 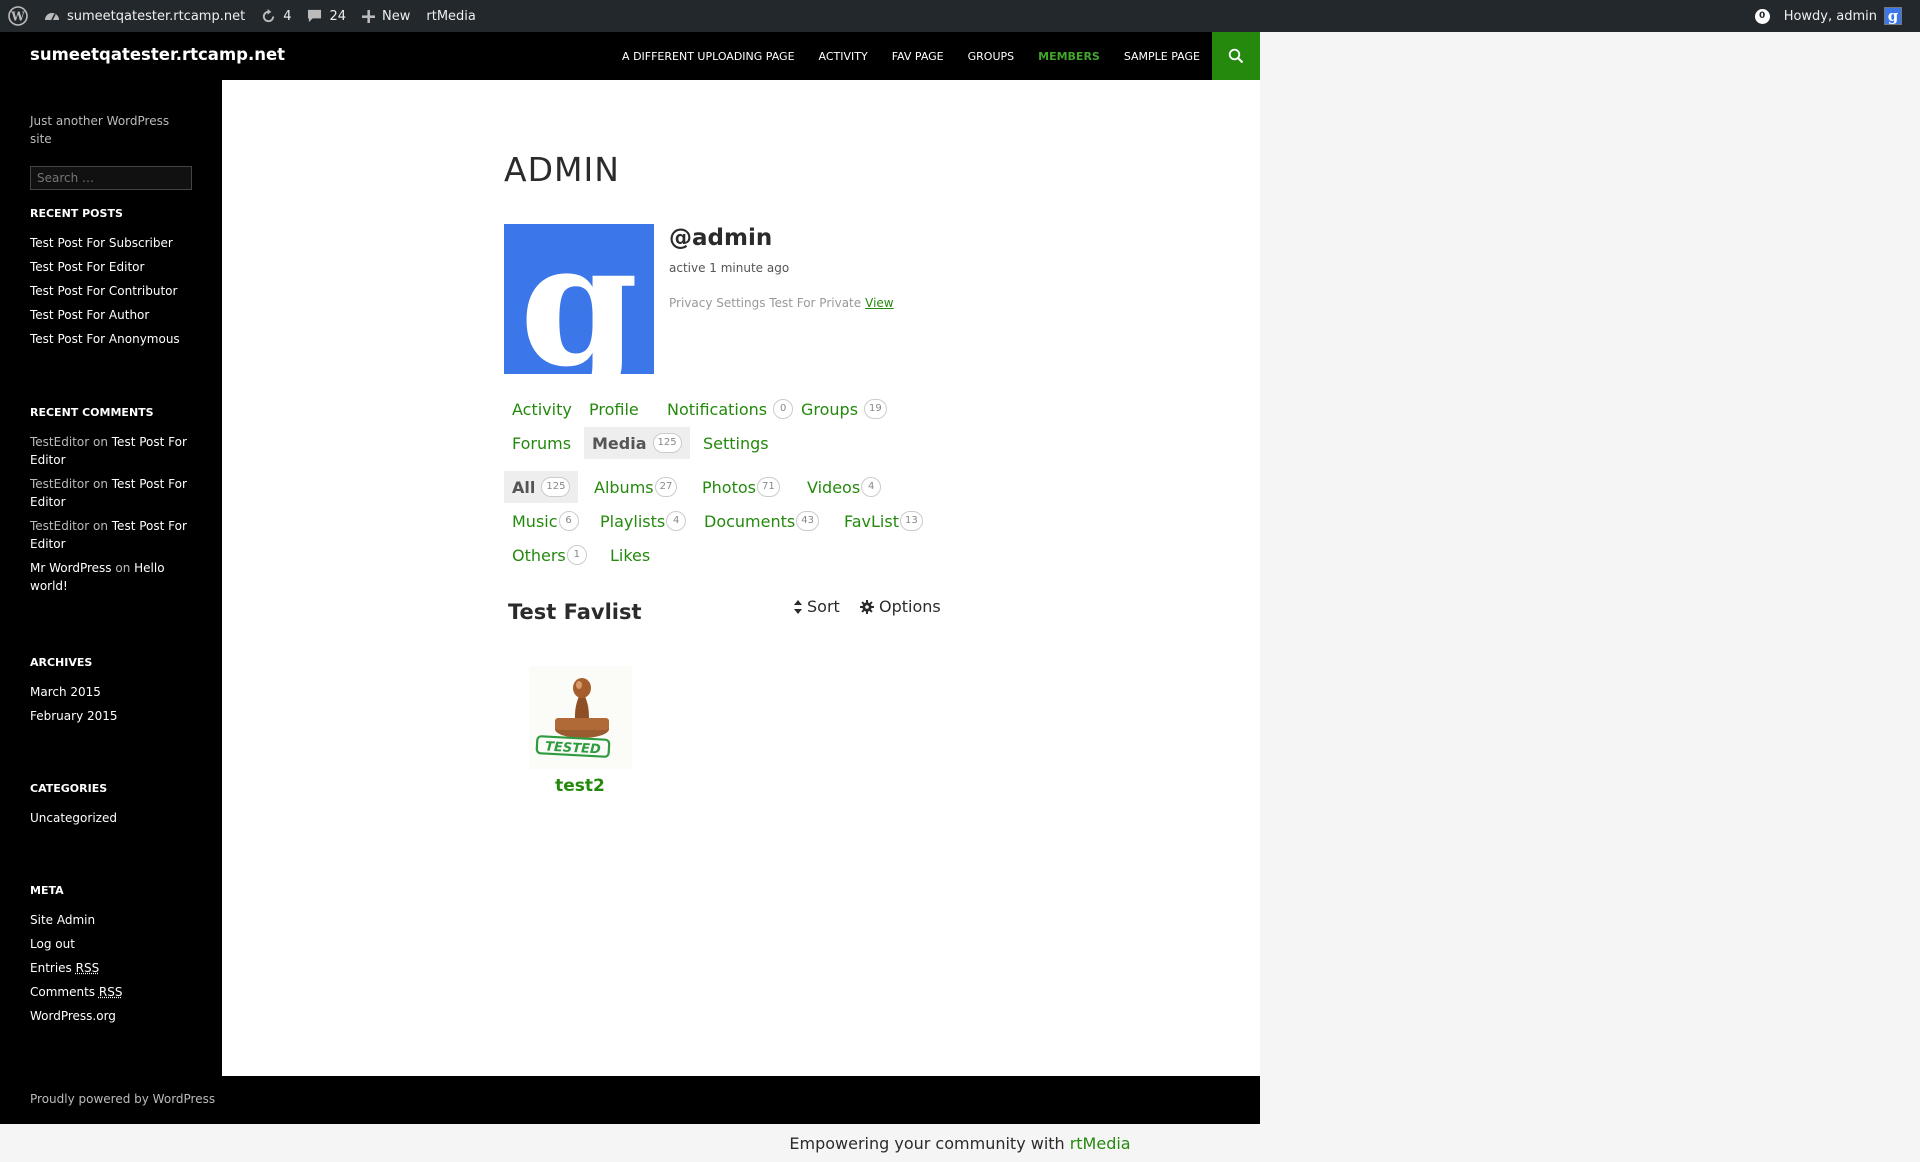 I want to click on wordpress-logo-icon: W, so click(x=18, y=16).